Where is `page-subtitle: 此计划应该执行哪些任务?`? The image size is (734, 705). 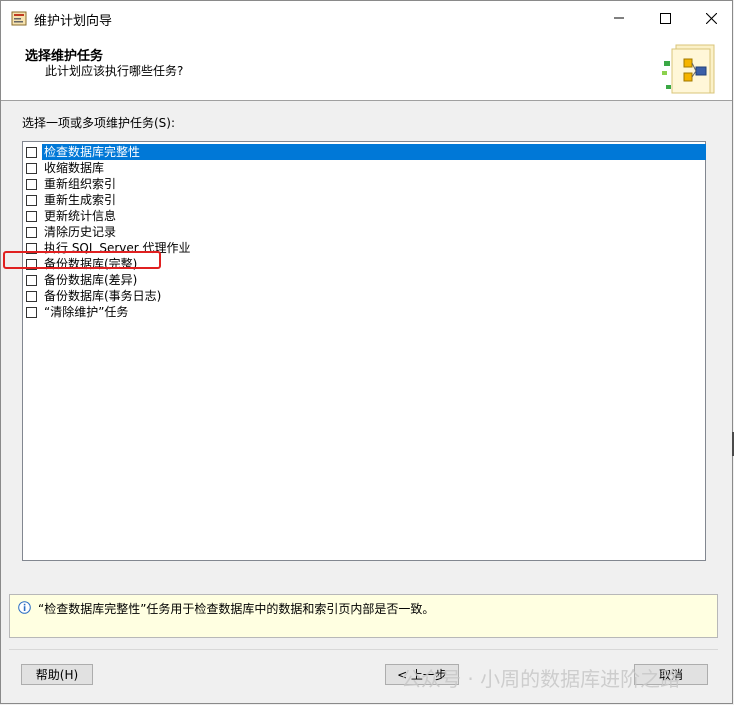 page-subtitle: 此计划应该执行哪些任务? is located at coordinates (114, 71).